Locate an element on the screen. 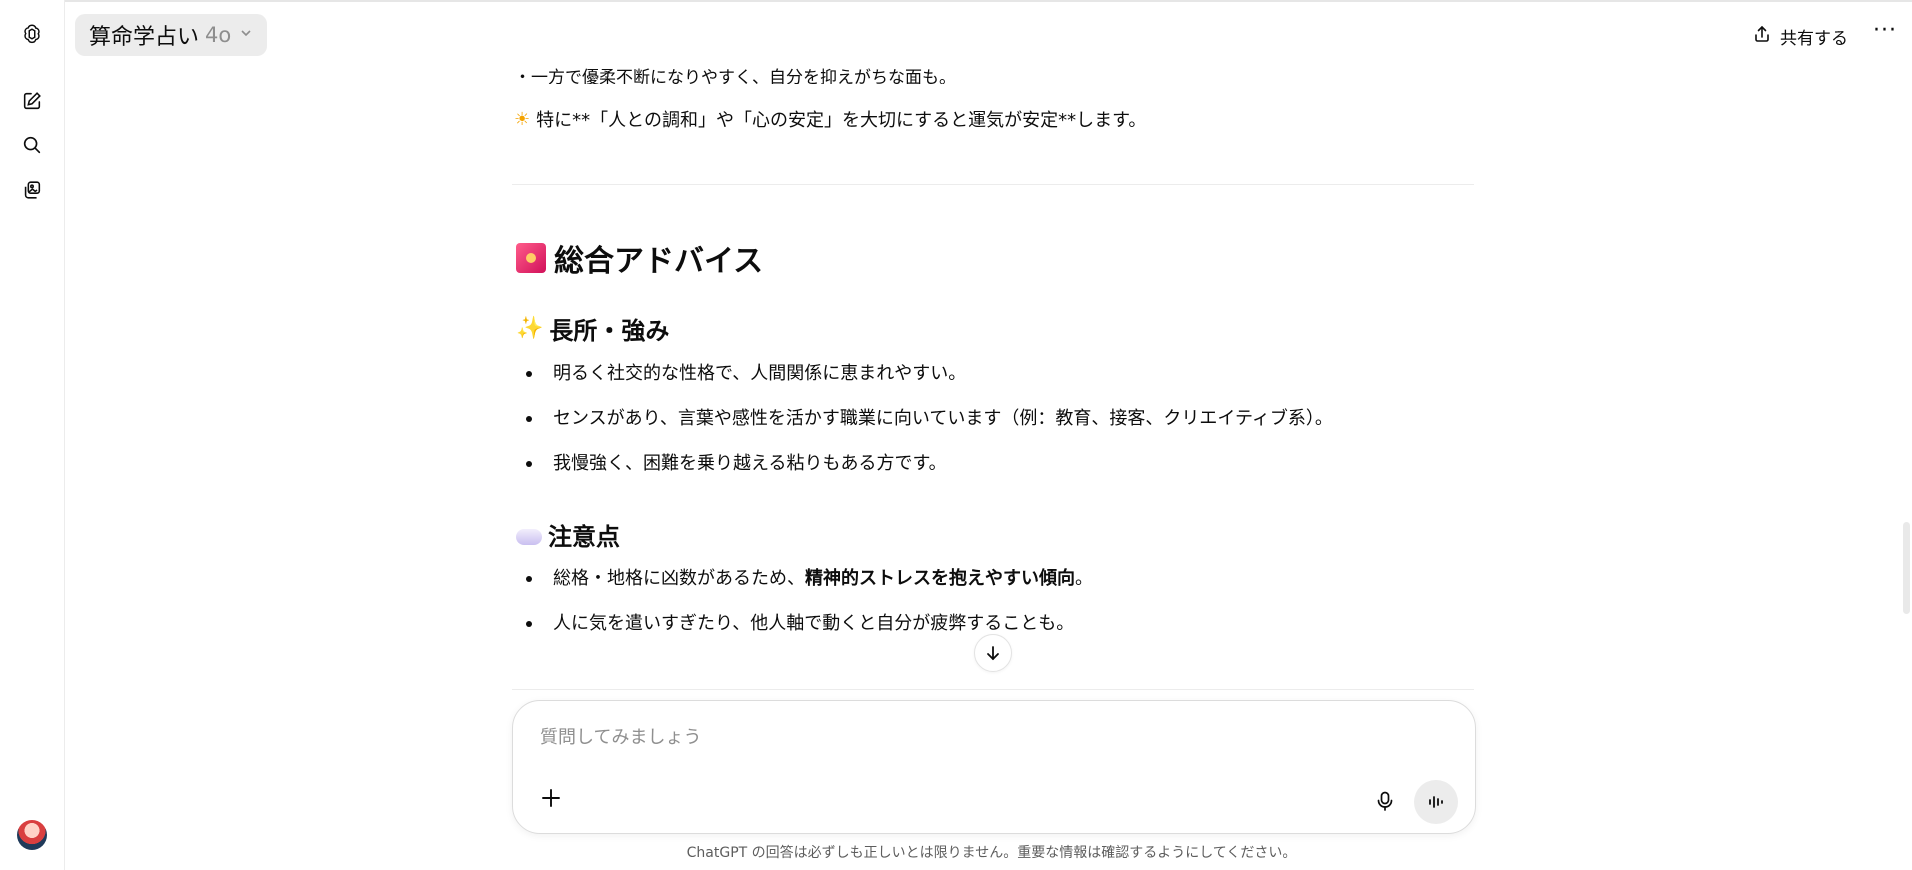 The image size is (1912, 870). cloud-icon is located at coordinates (529, 536).